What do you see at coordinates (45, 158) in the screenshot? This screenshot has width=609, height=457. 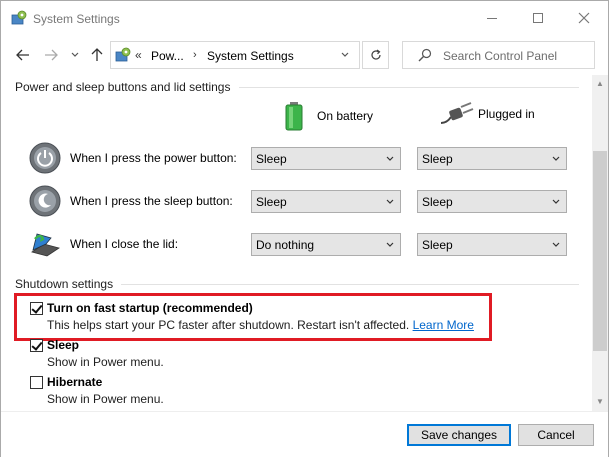 I see `power-button-icon` at bounding box center [45, 158].